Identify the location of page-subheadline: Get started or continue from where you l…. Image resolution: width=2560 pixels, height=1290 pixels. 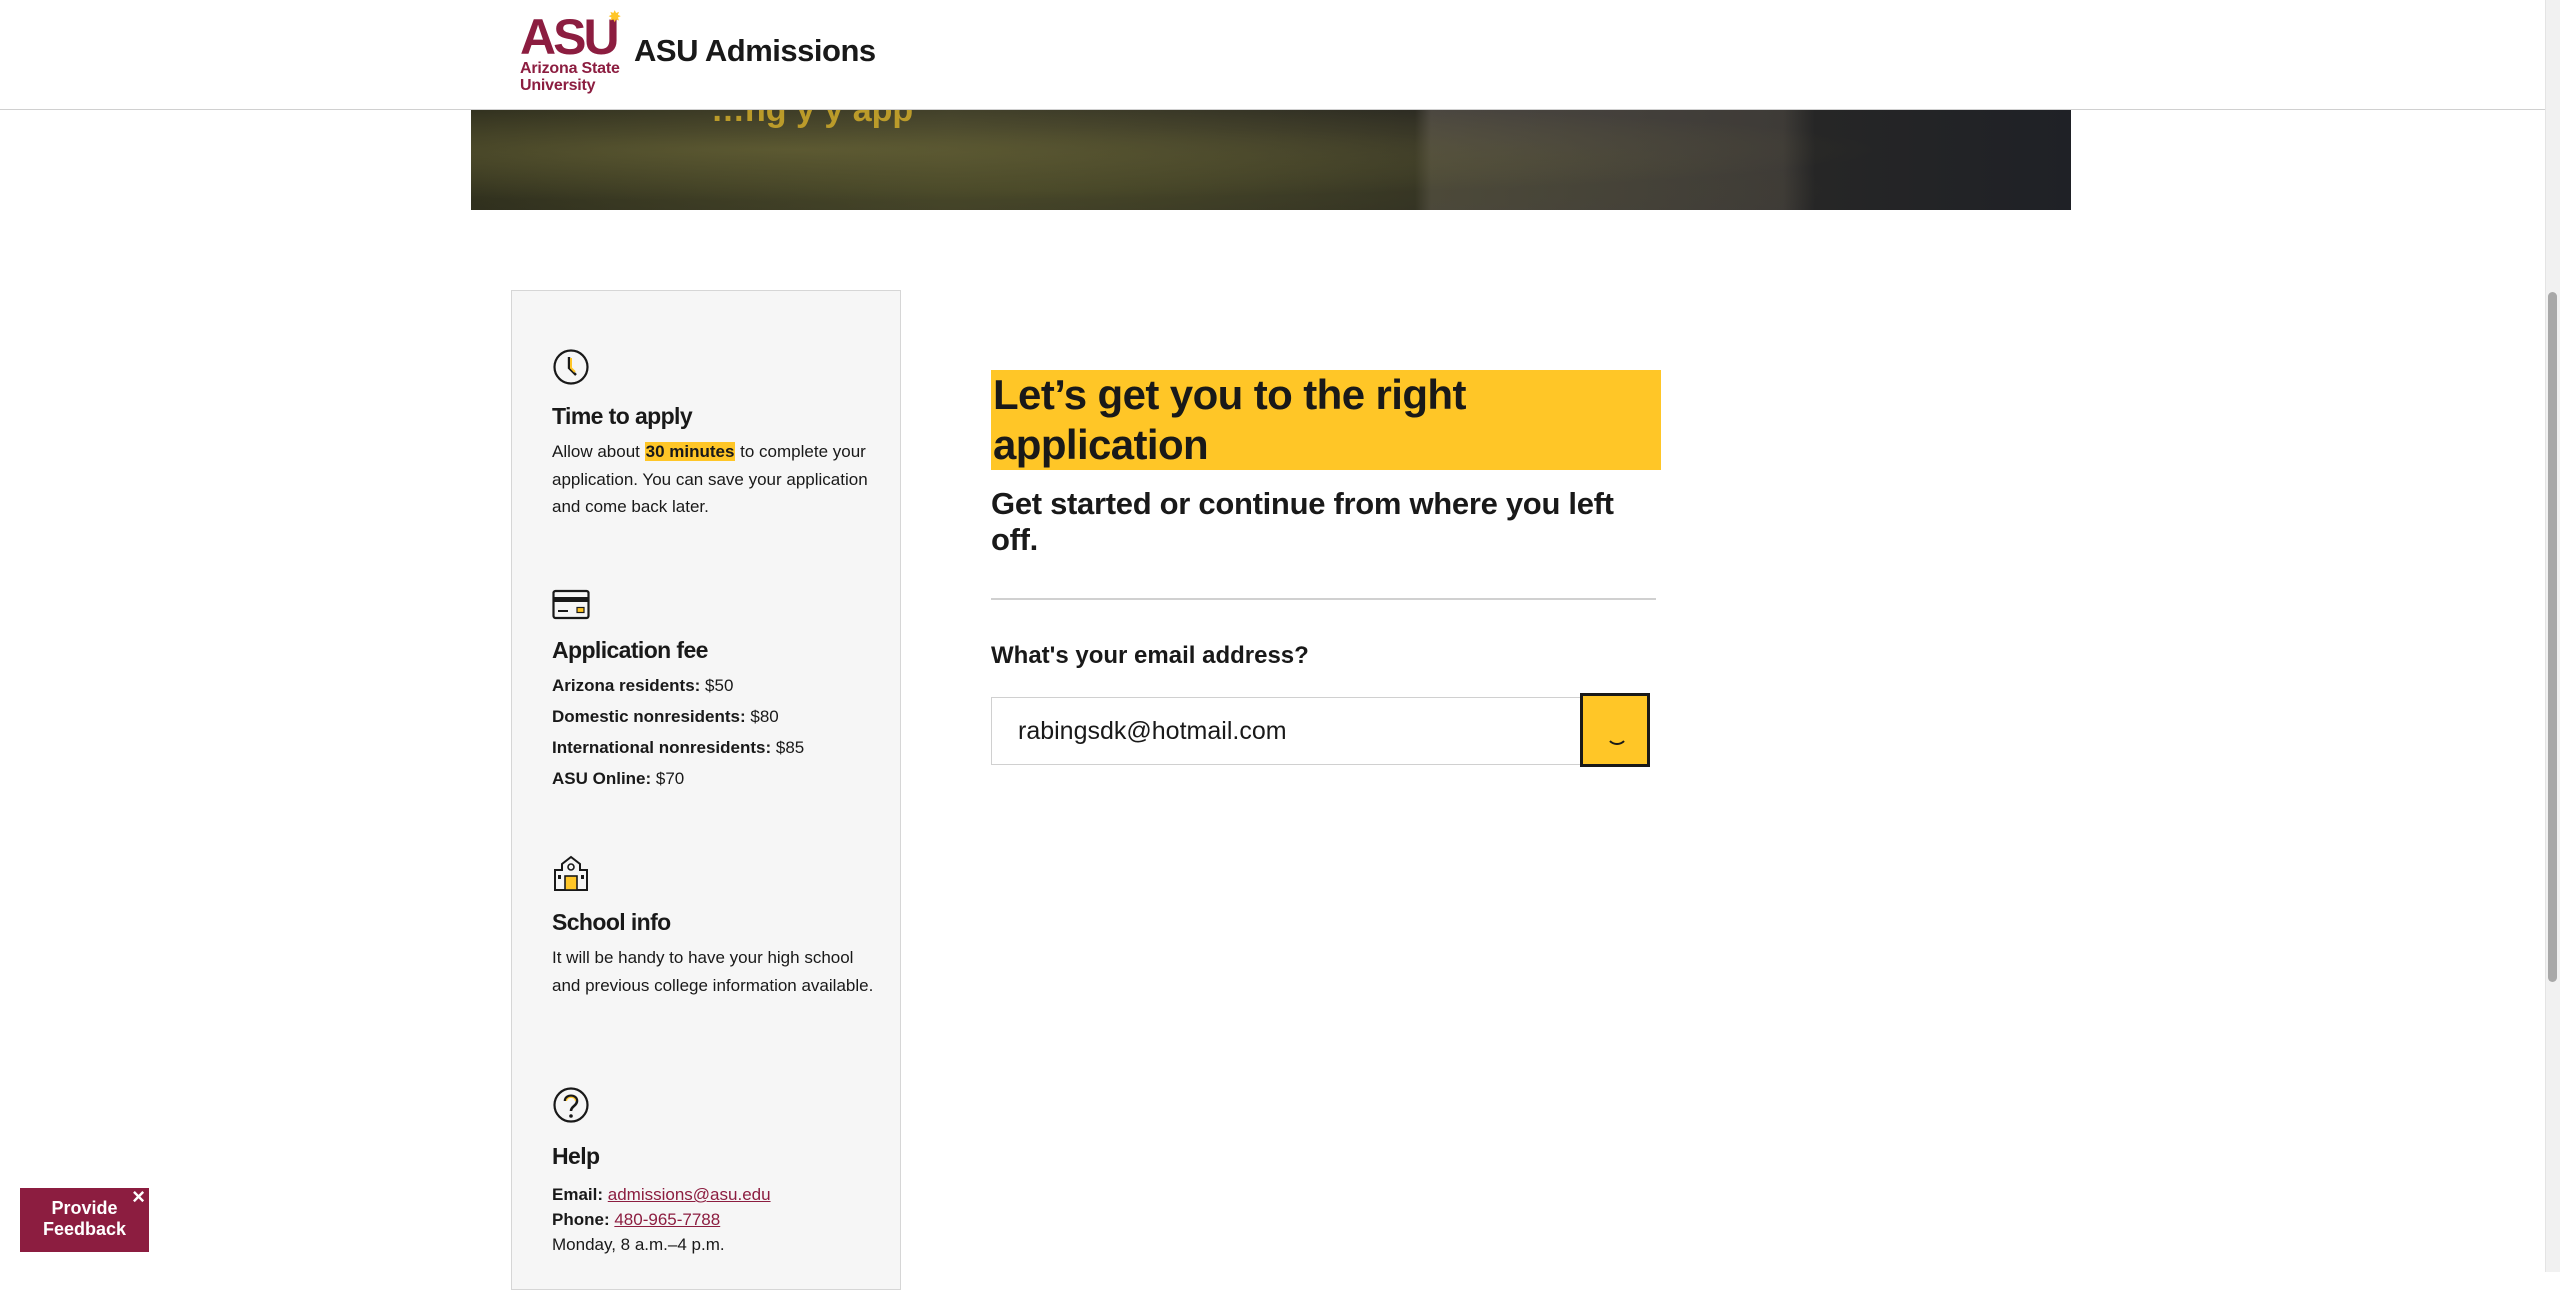
(1302, 521).